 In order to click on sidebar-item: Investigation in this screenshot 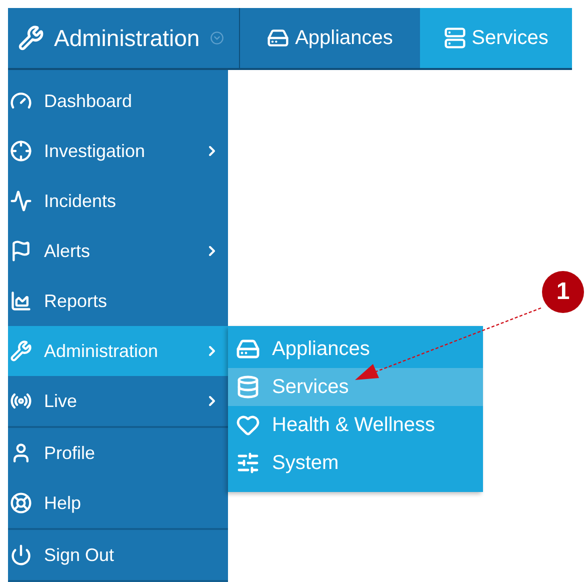, I will do `click(118, 151)`.